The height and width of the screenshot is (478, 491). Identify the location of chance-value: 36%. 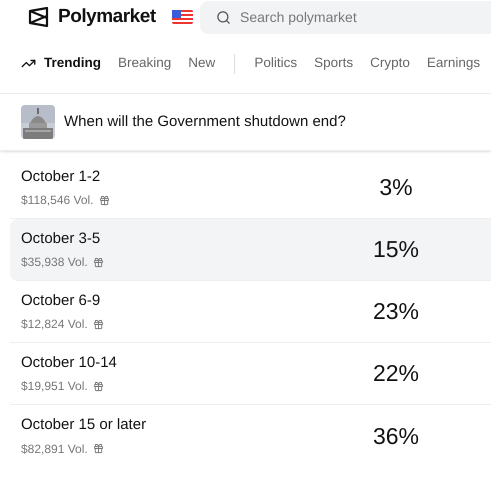
(396, 436).